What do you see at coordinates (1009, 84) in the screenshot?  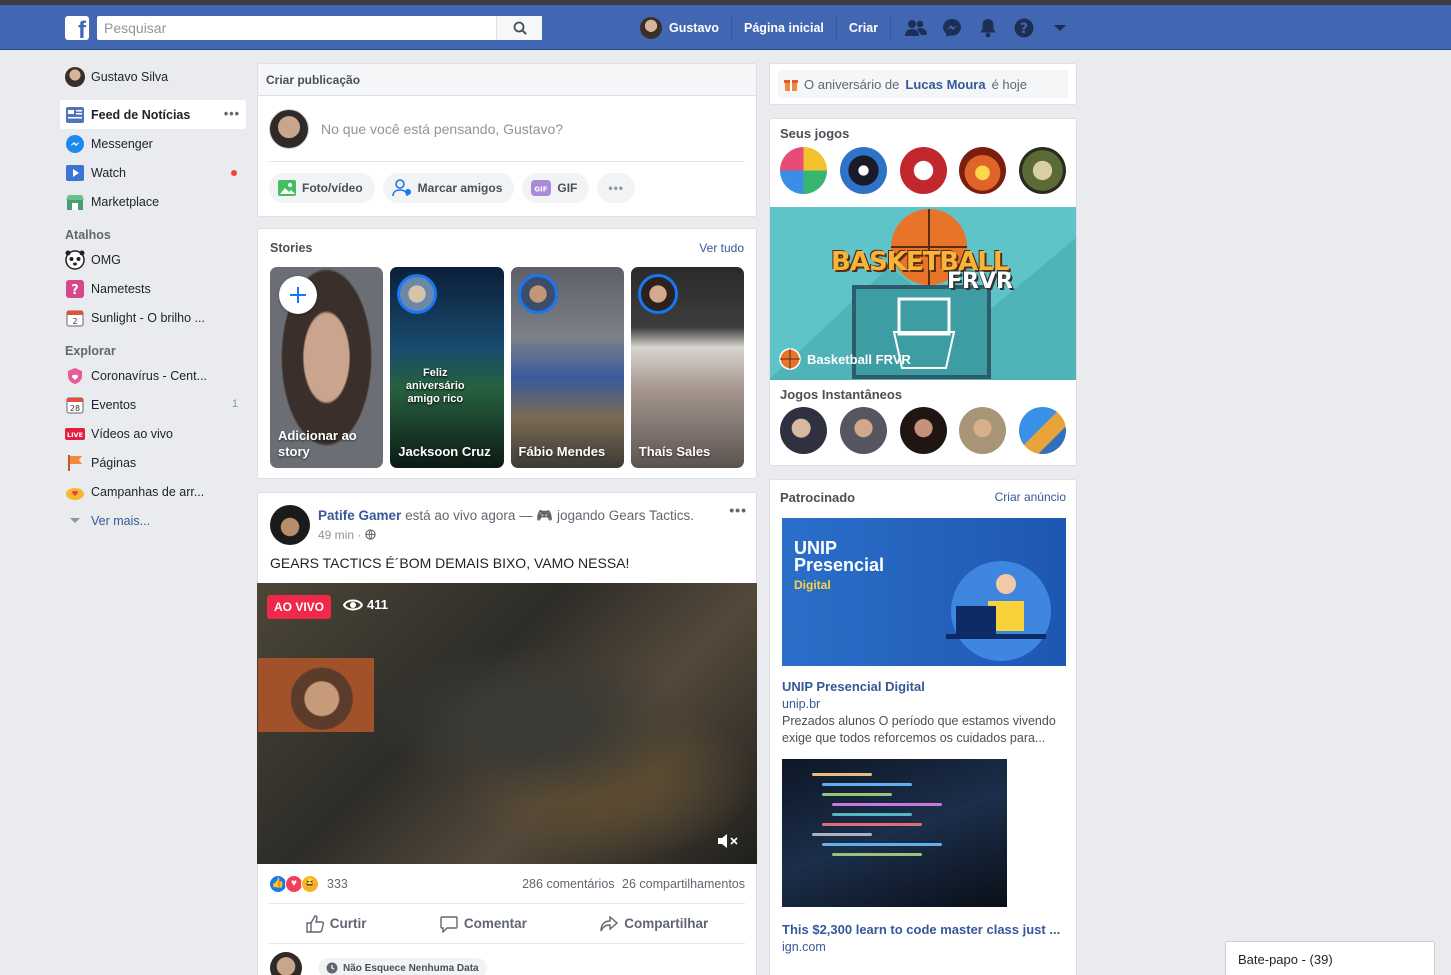 I see `birthday-suffix: é hoje` at bounding box center [1009, 84].